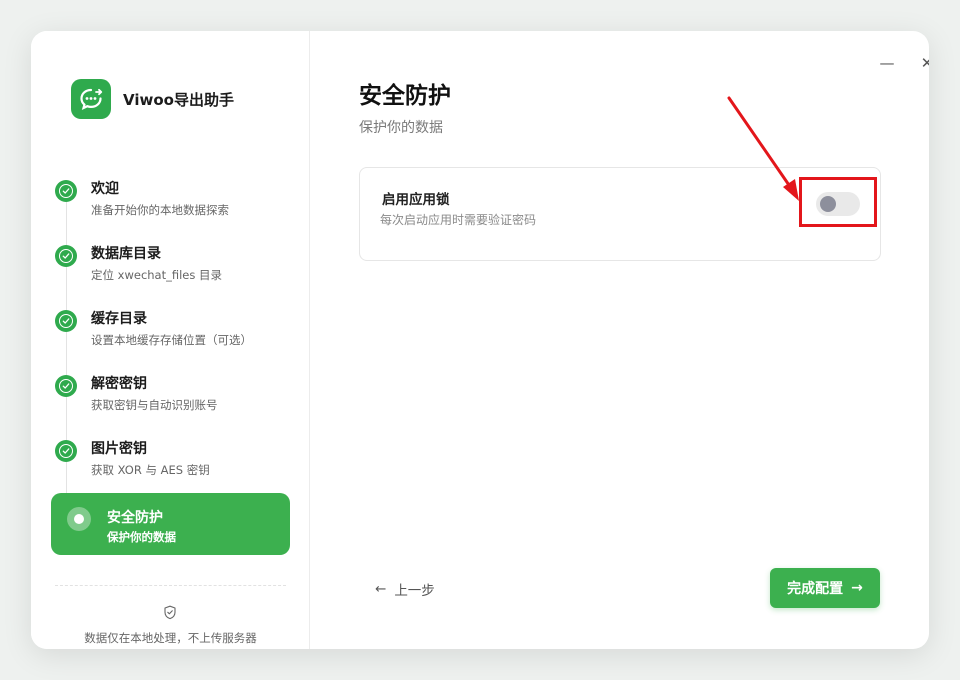 The image size is (960, 680). I want to click on close-button: ✕, so click(923, 63).